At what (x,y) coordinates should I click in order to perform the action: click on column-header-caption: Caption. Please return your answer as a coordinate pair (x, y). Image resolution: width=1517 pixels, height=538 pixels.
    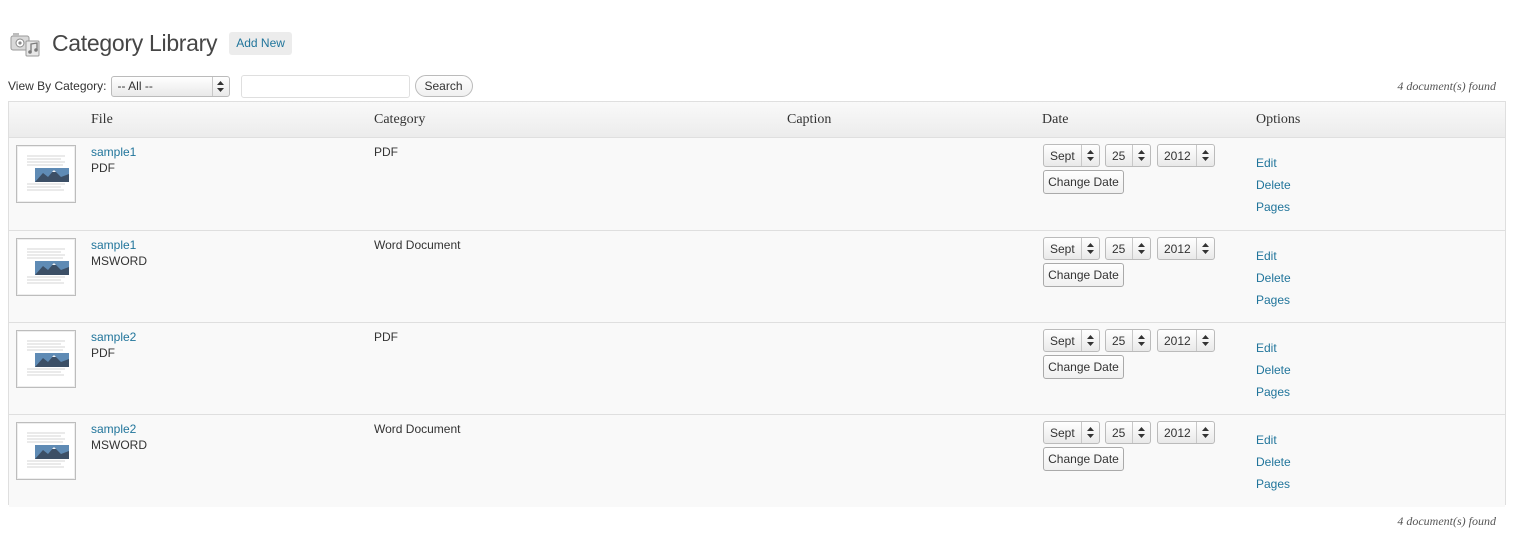
    Looking at the image, I should click on (809, 119).